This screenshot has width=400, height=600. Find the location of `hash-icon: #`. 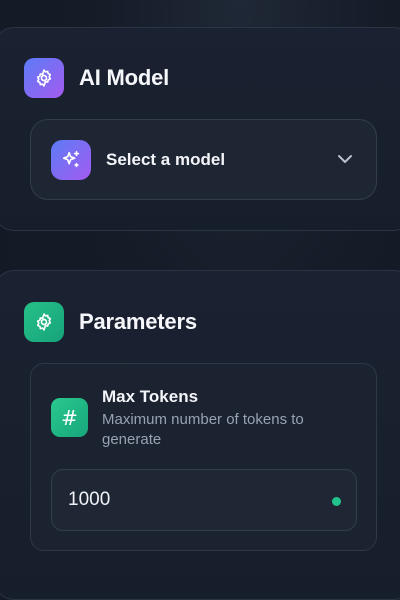

hash-icon: # is located at coordinates (69, 417).